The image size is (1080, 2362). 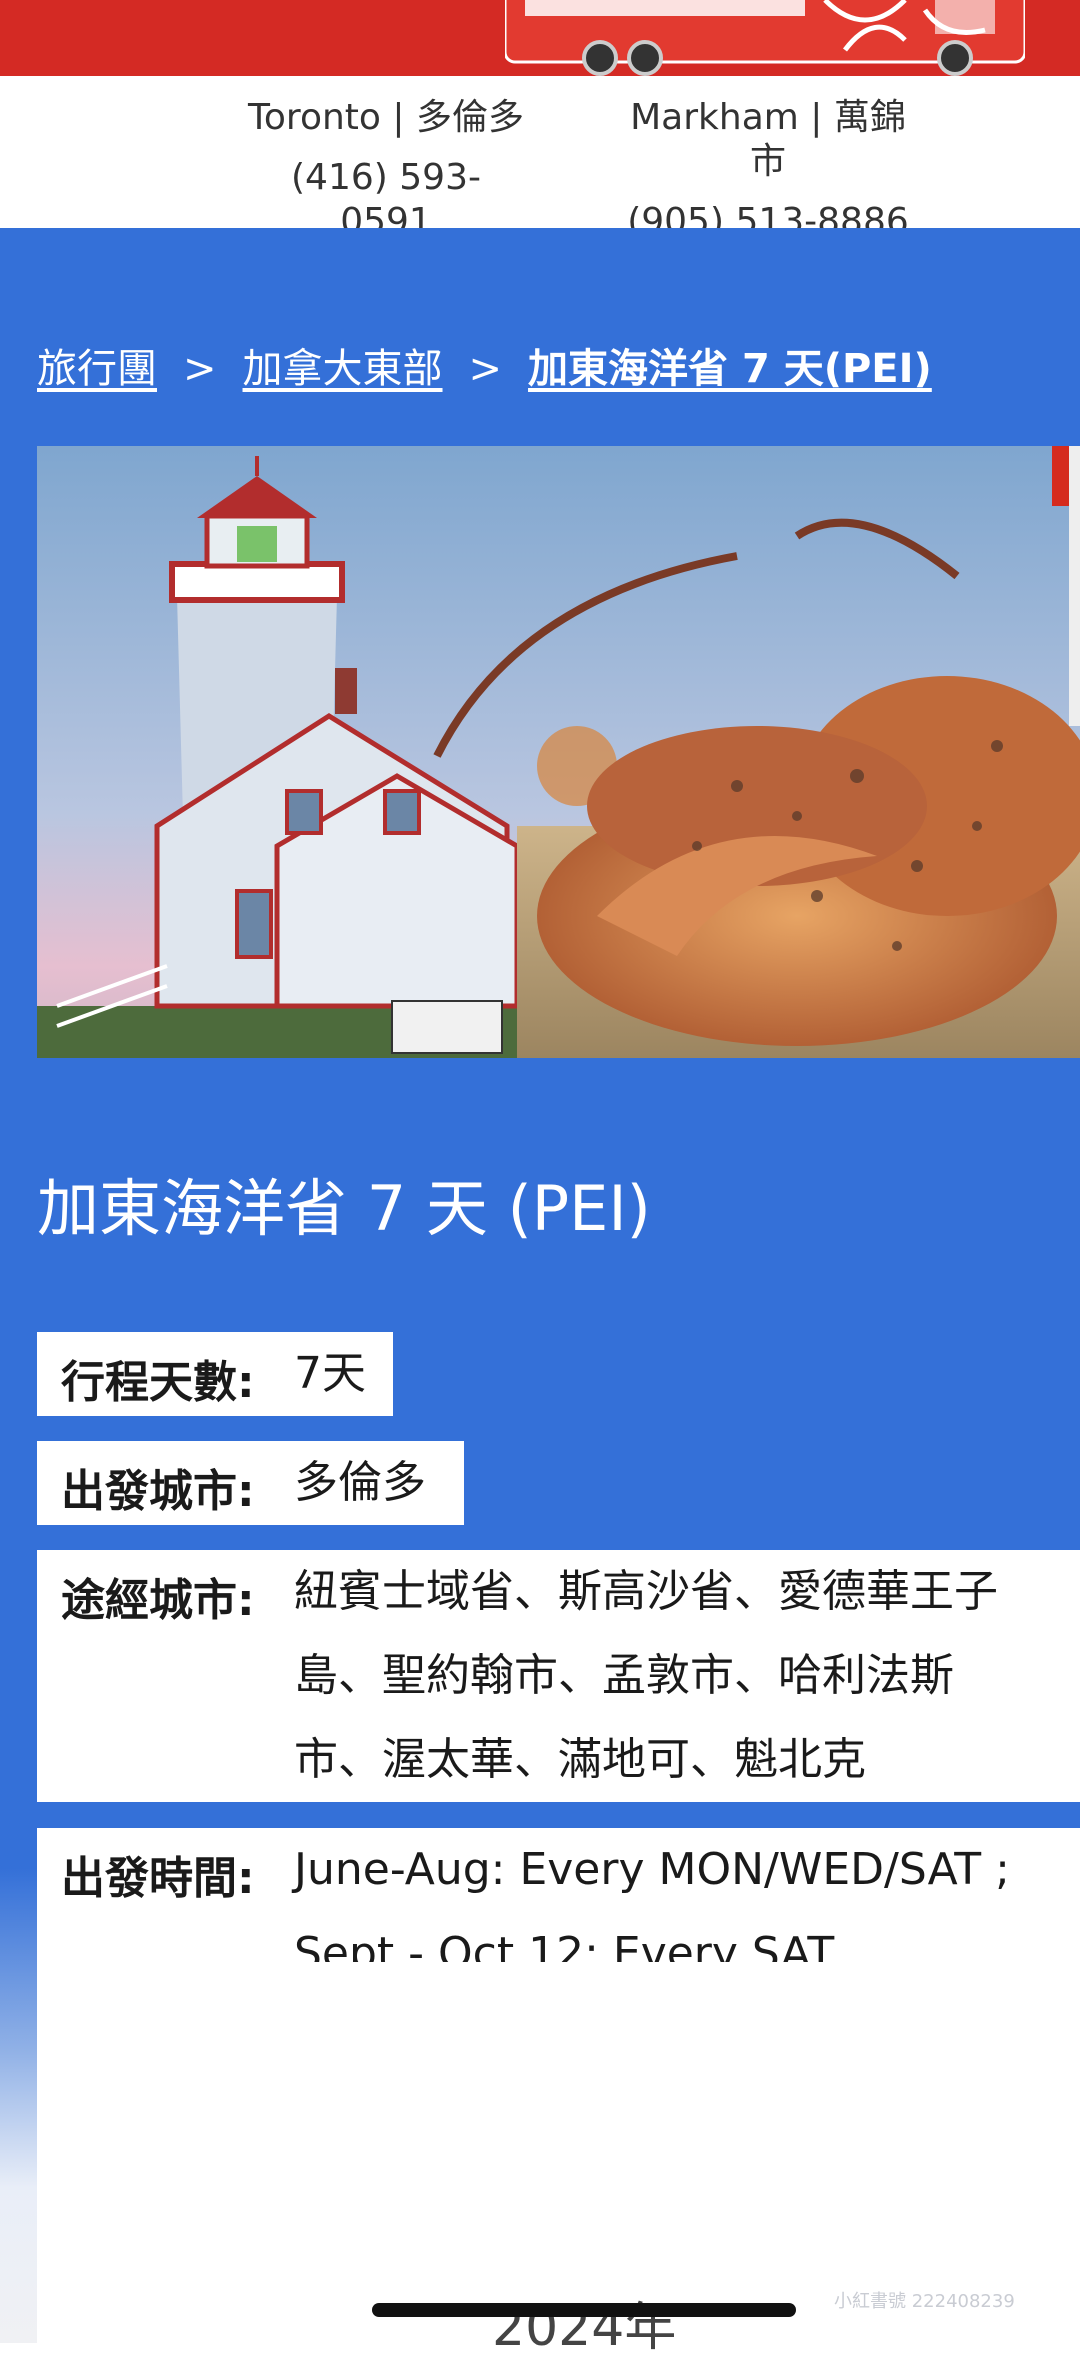 I want to click on breadcrumb-tours-link: 旅行團, so click(x=97, y=369).